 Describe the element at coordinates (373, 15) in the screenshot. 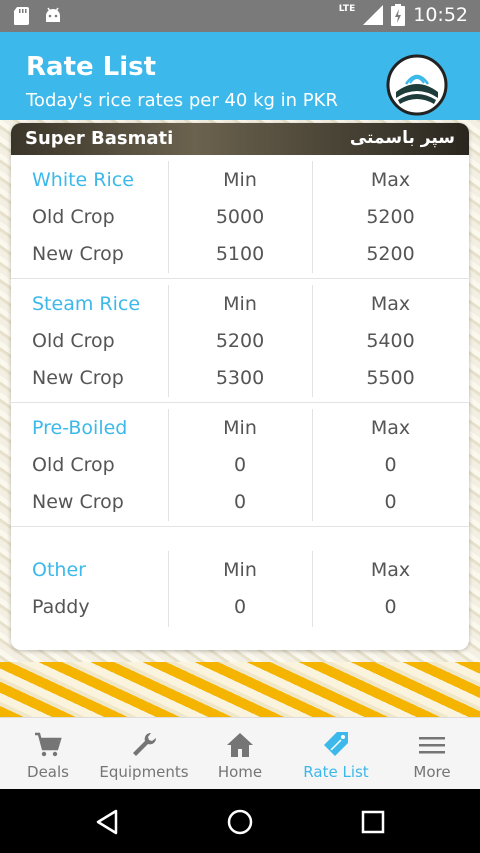

I see `signal-icon` at that location.